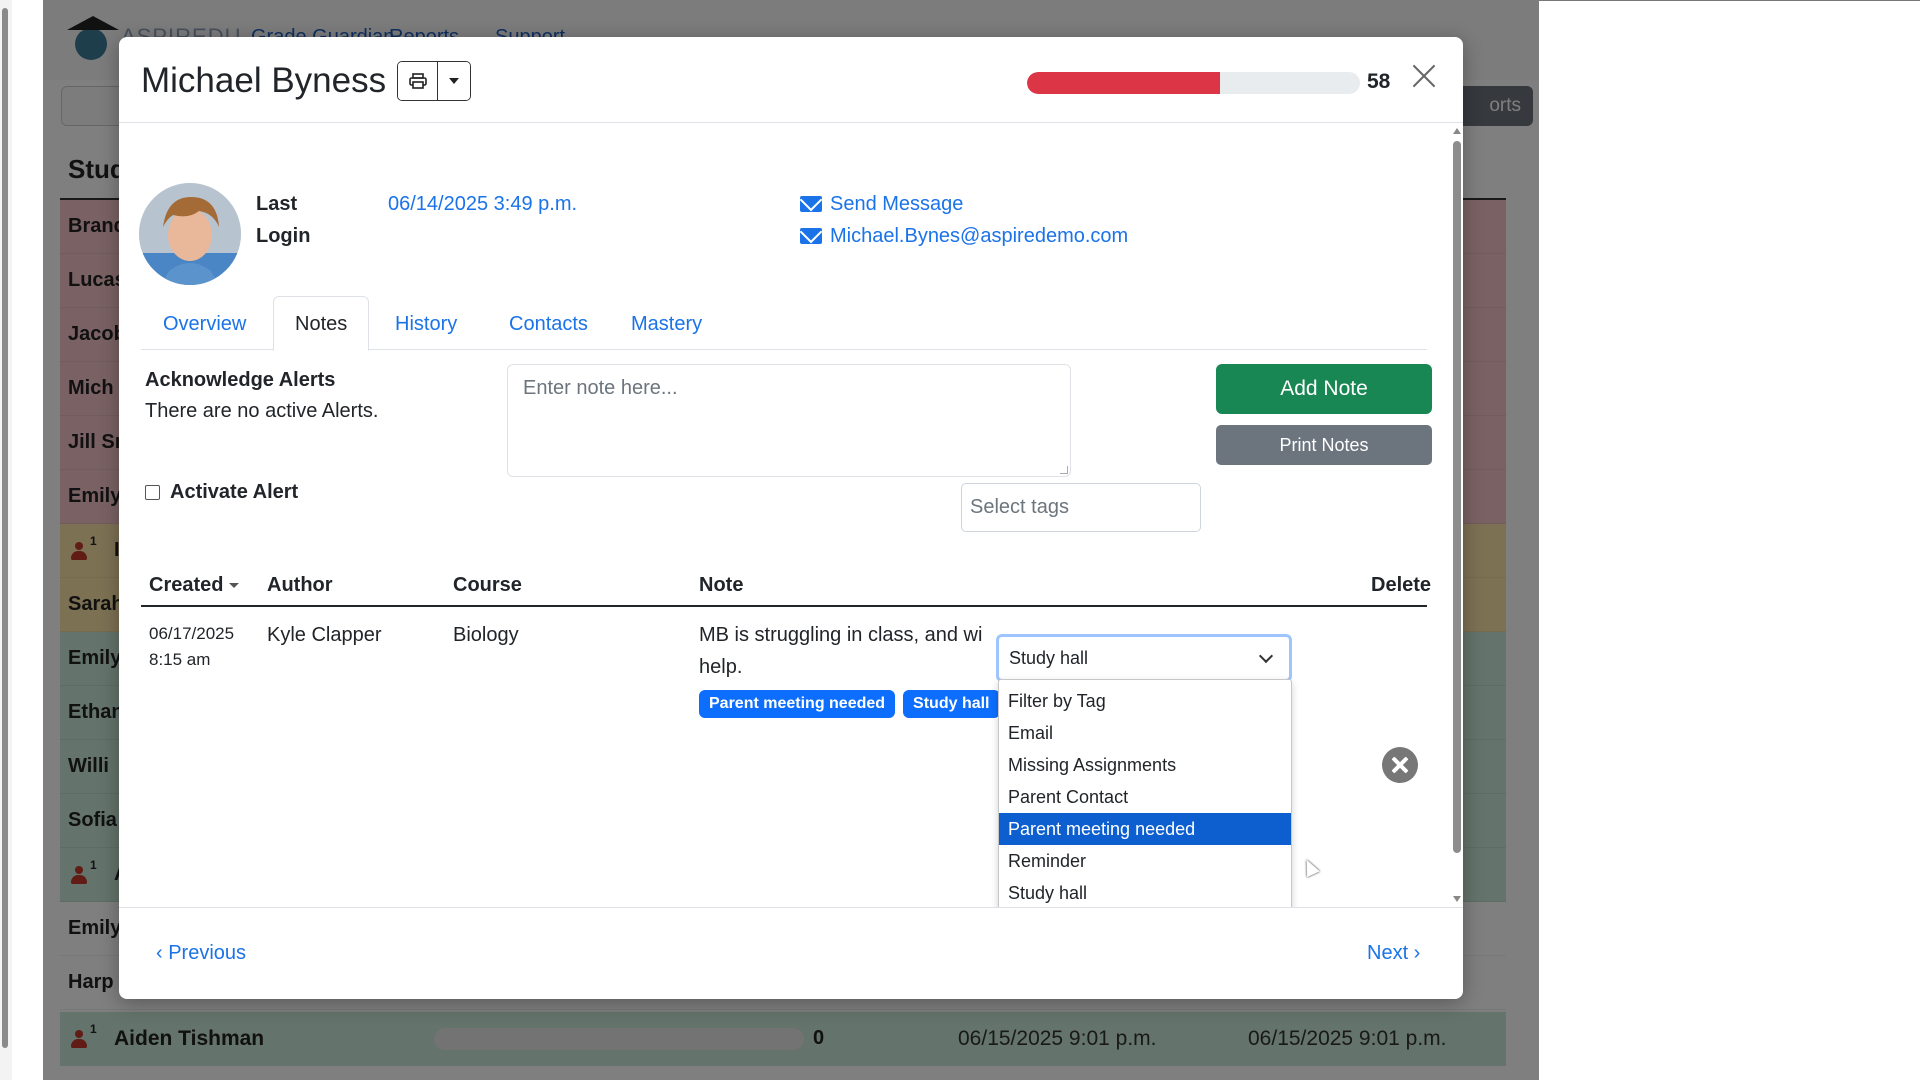 This screenshot has height=1080, width=1920. What do you see at coordinates (1049, 658) in the screenshot?
I see `filter-selected-value: Study hall` at bounding box center [1049, 658].